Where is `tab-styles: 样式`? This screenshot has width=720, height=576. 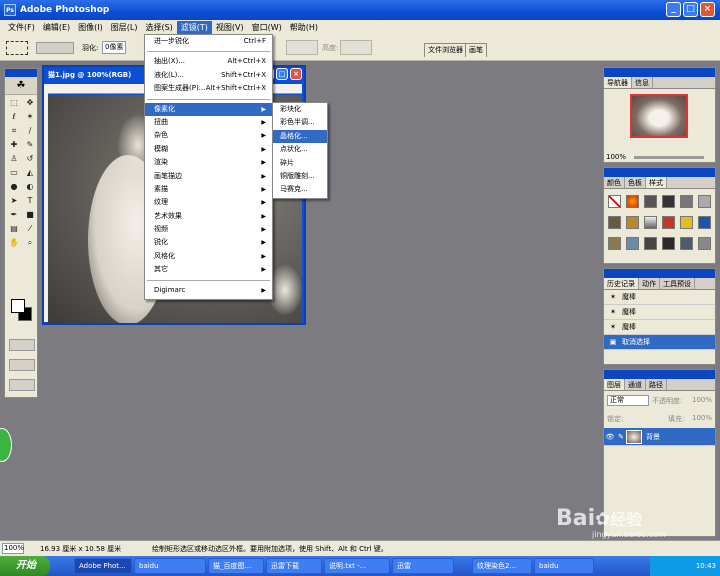
tab-styles: 样式 is located at coordinates (656, 182).